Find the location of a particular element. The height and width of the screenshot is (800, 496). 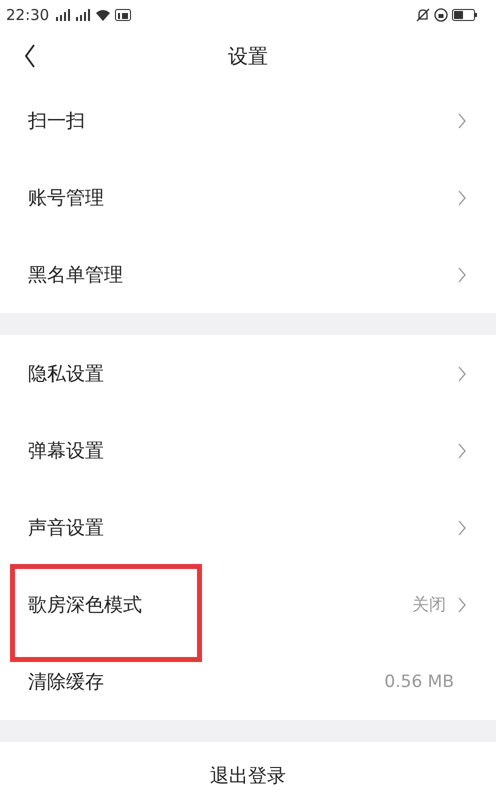

settings-item: 弹幕设置 is located at coordinates (248, 450).